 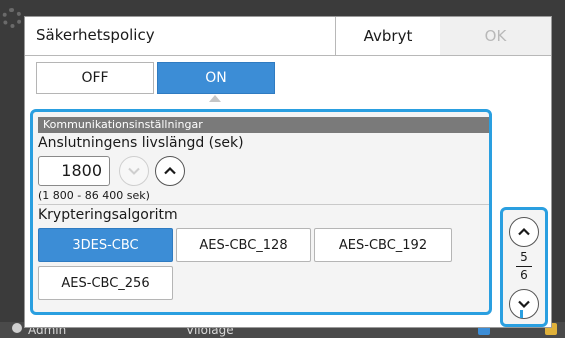 I want to click on page-up-button, so click(x=524, y=232).